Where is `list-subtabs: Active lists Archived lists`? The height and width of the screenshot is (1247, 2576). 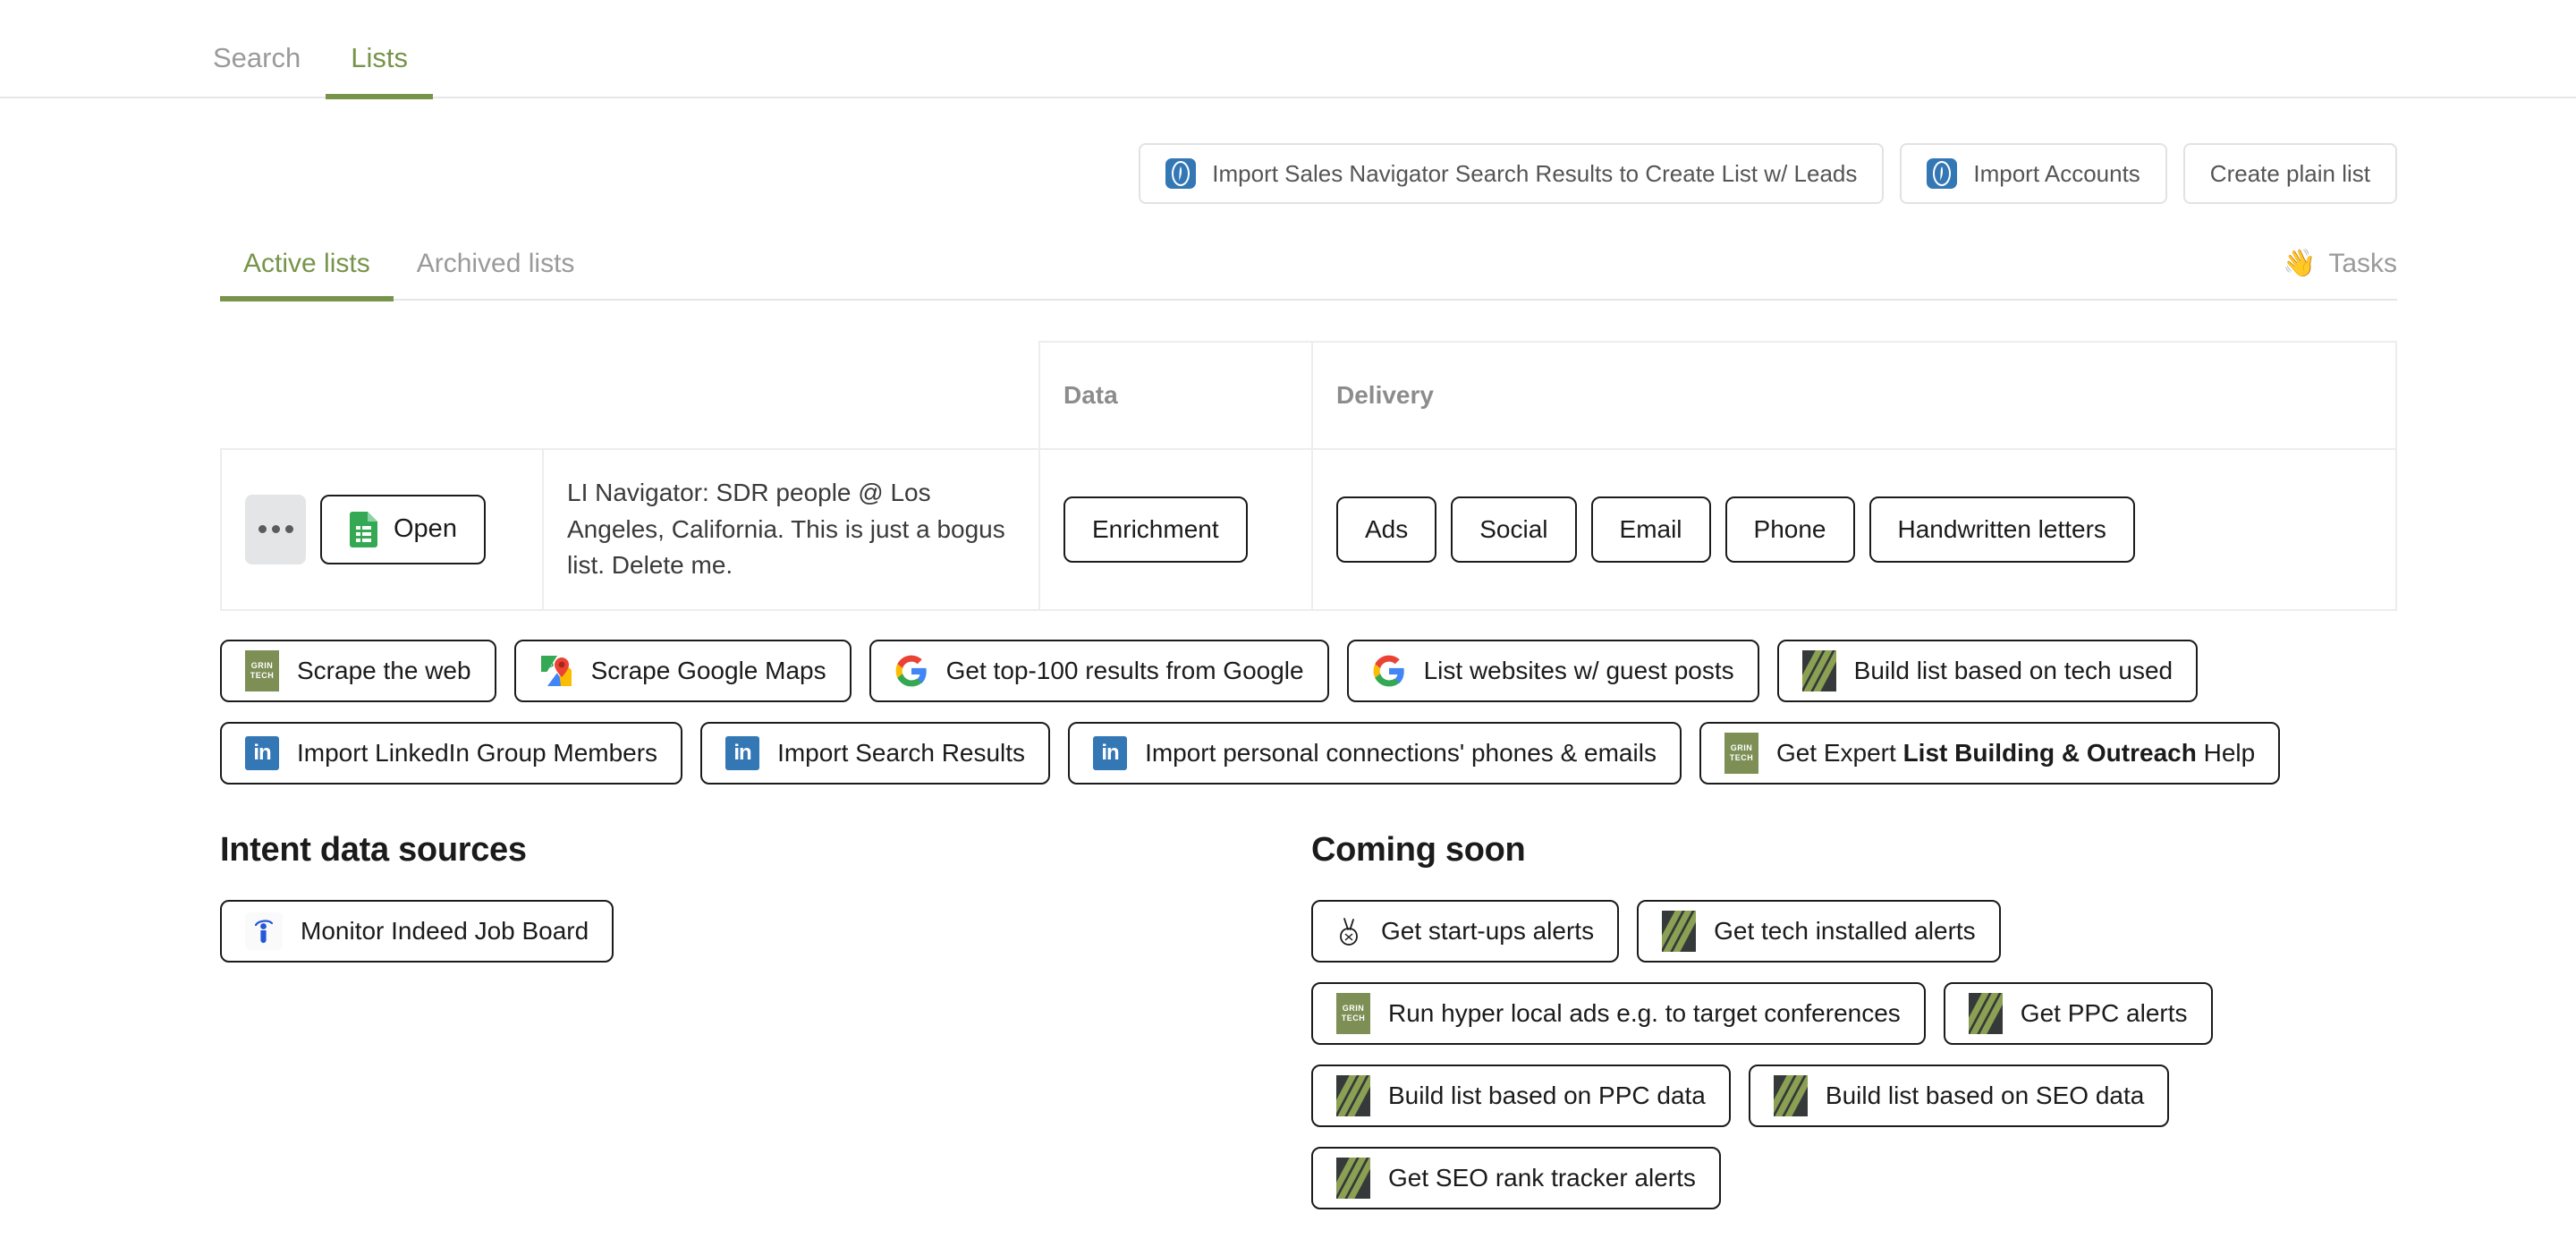 list-subtabs: Active lists Archived lists is located at coordinates (409, 275).